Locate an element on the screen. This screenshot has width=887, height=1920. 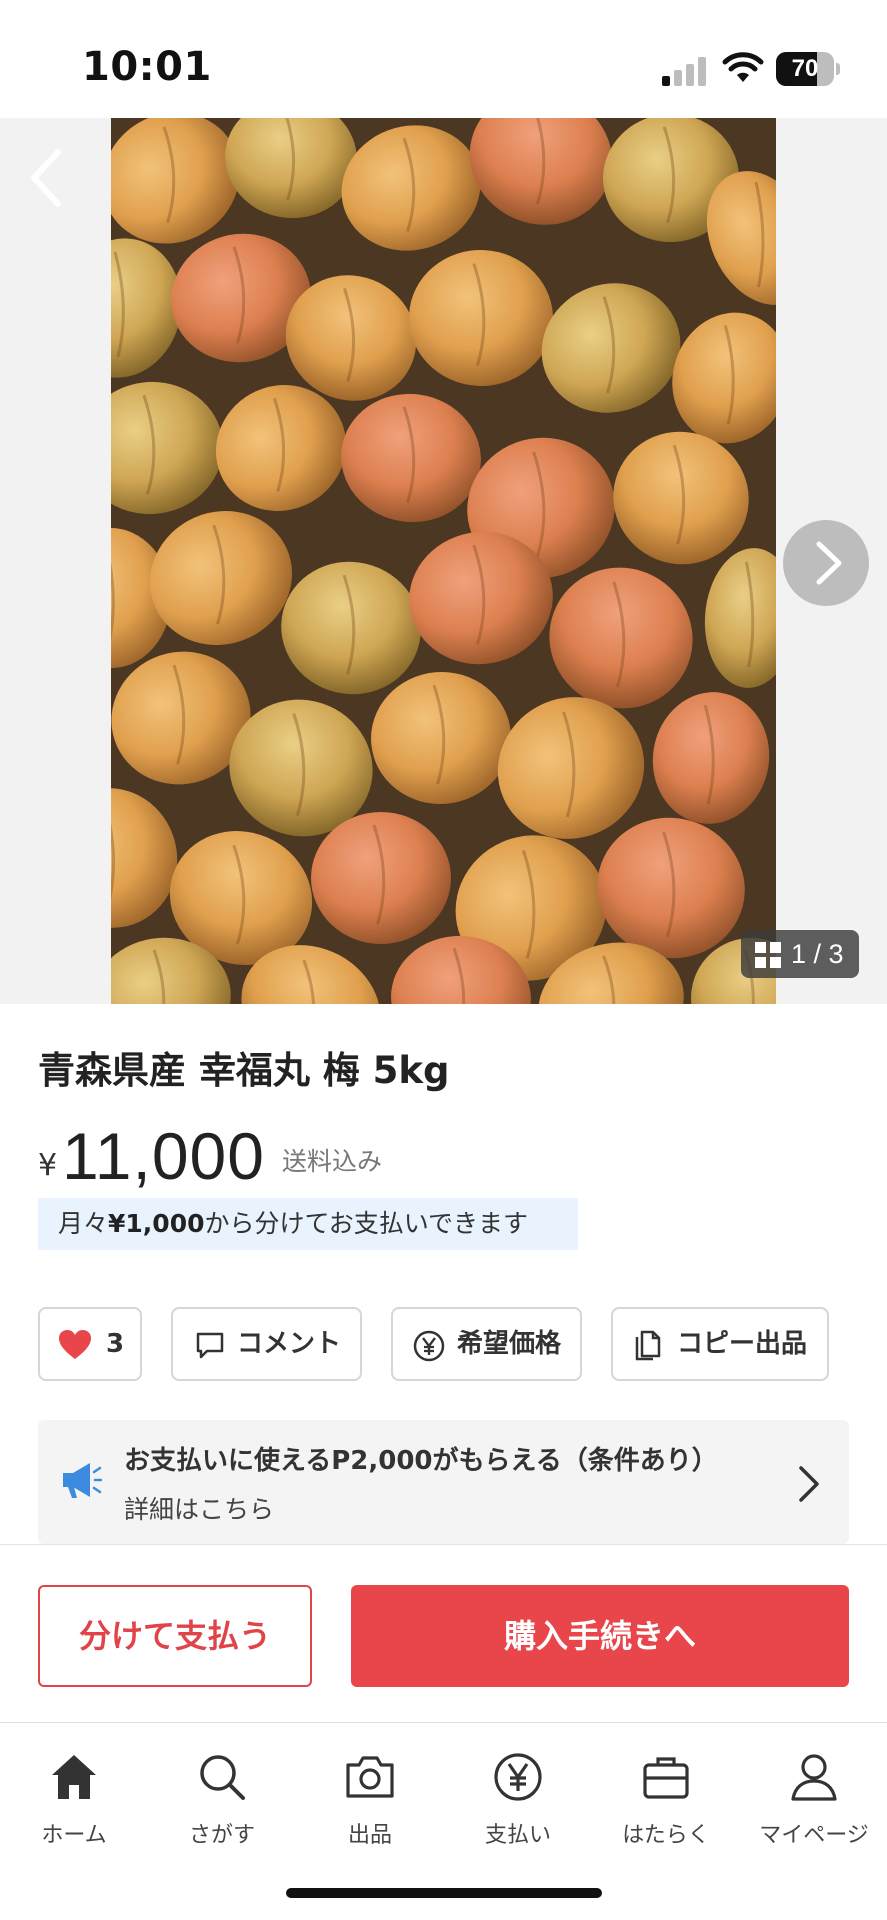
home-icon is located at coordinates (74, 1777).